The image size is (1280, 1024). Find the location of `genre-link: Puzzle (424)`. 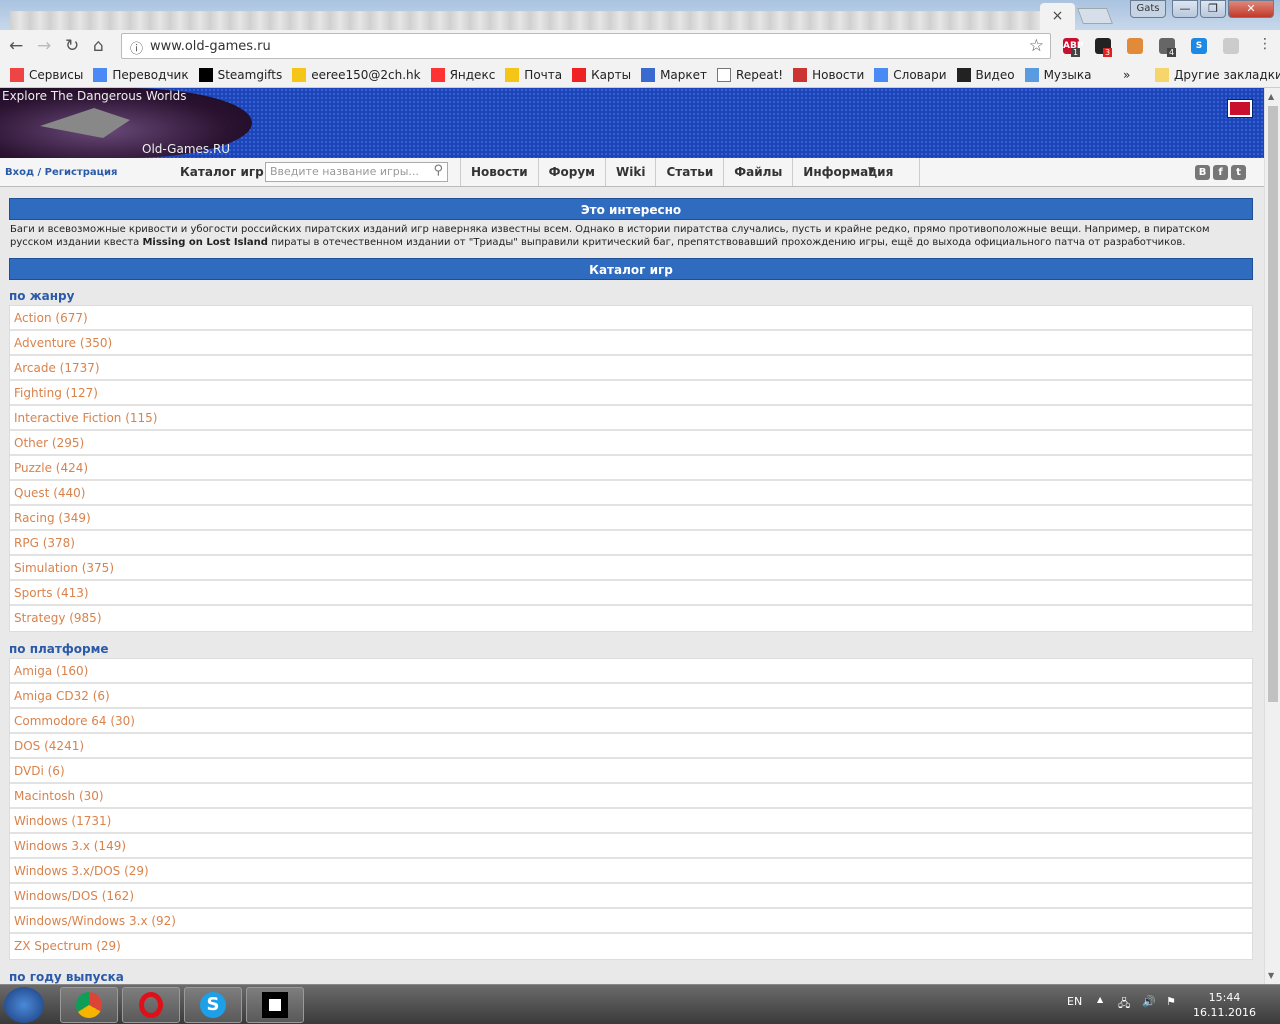

genre-link: Puzzle (424) is located at coordinates (631, 468).